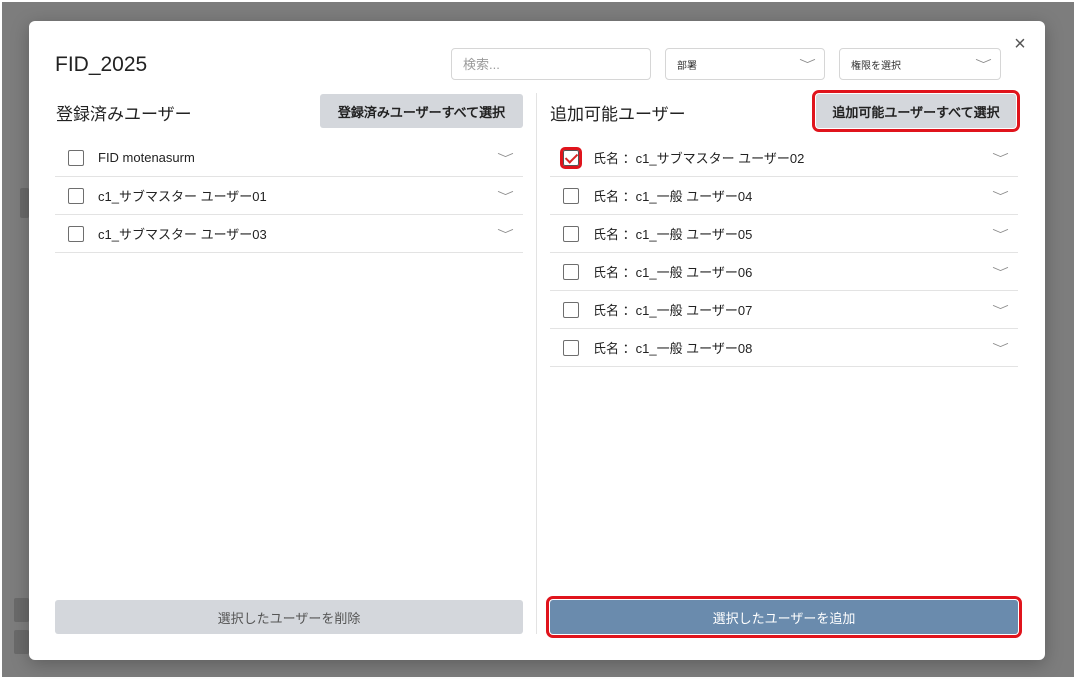 The height and width of the screenshot is (679, 1076). What do you see at coordinates (876, 66) in the screenshot?
I see `permission-select-value: 権限を選択` at bounding box center [876, 66].